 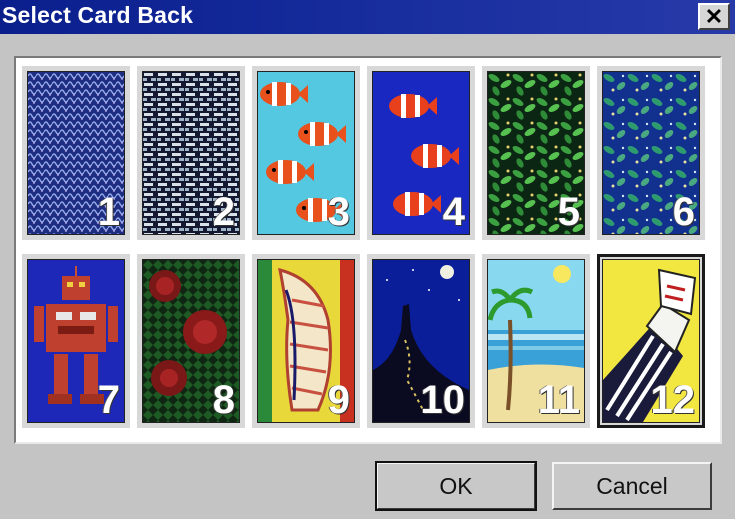 What do you see at coordinates (558, 400) in the screenshot?
I see `card-number: 11` at bounding box center [558, 400].